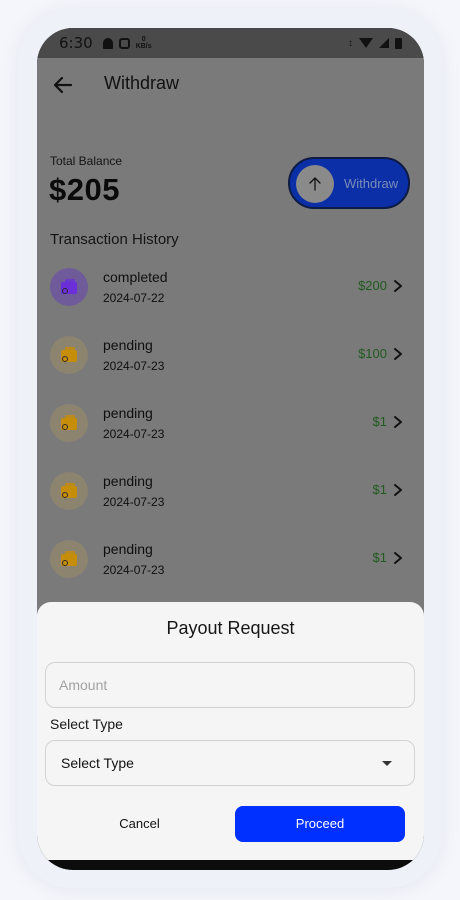  I want to click on status-icons-right: ↕, so click(375, 43).